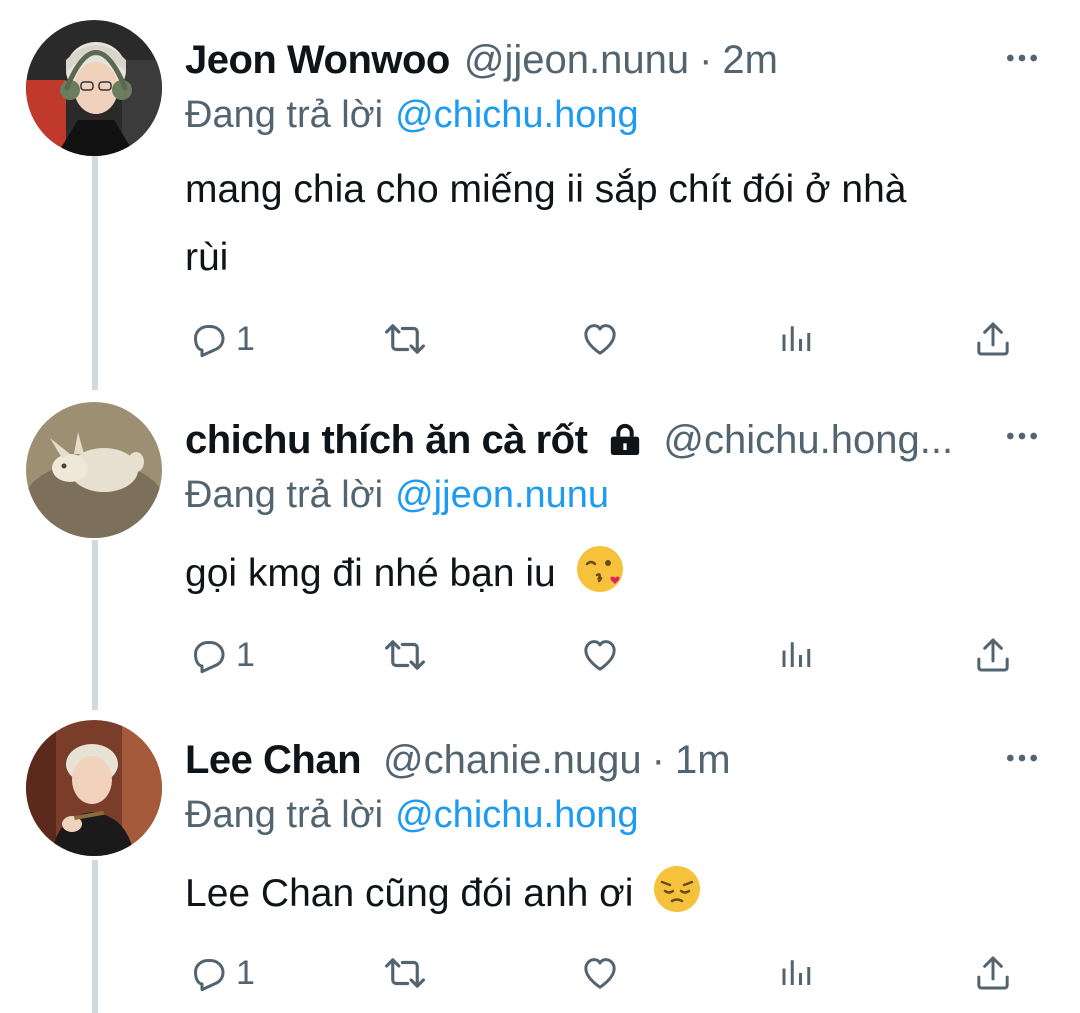 The width and height of the screenshot is (1080, 1013). I want to click on timestamp: 2m, so click(750, 60).